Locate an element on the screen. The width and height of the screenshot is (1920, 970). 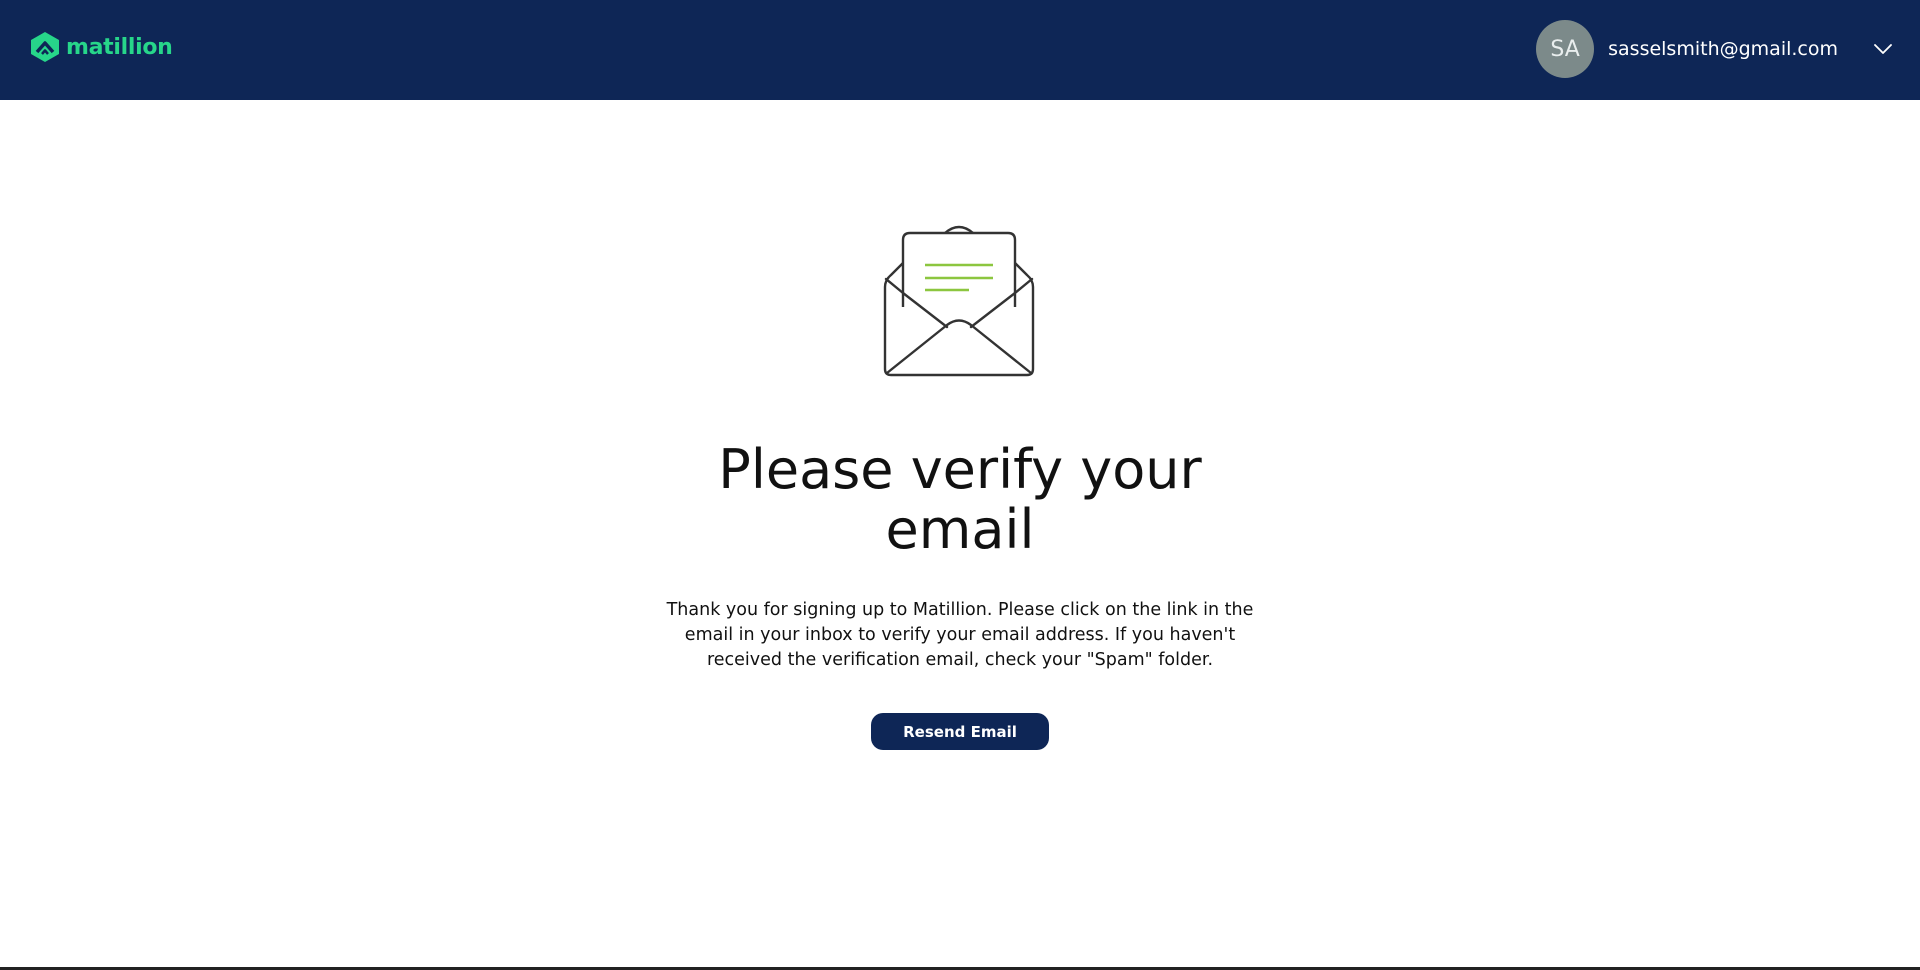
chevron-down-icon is located at coordinates (1883, 48).